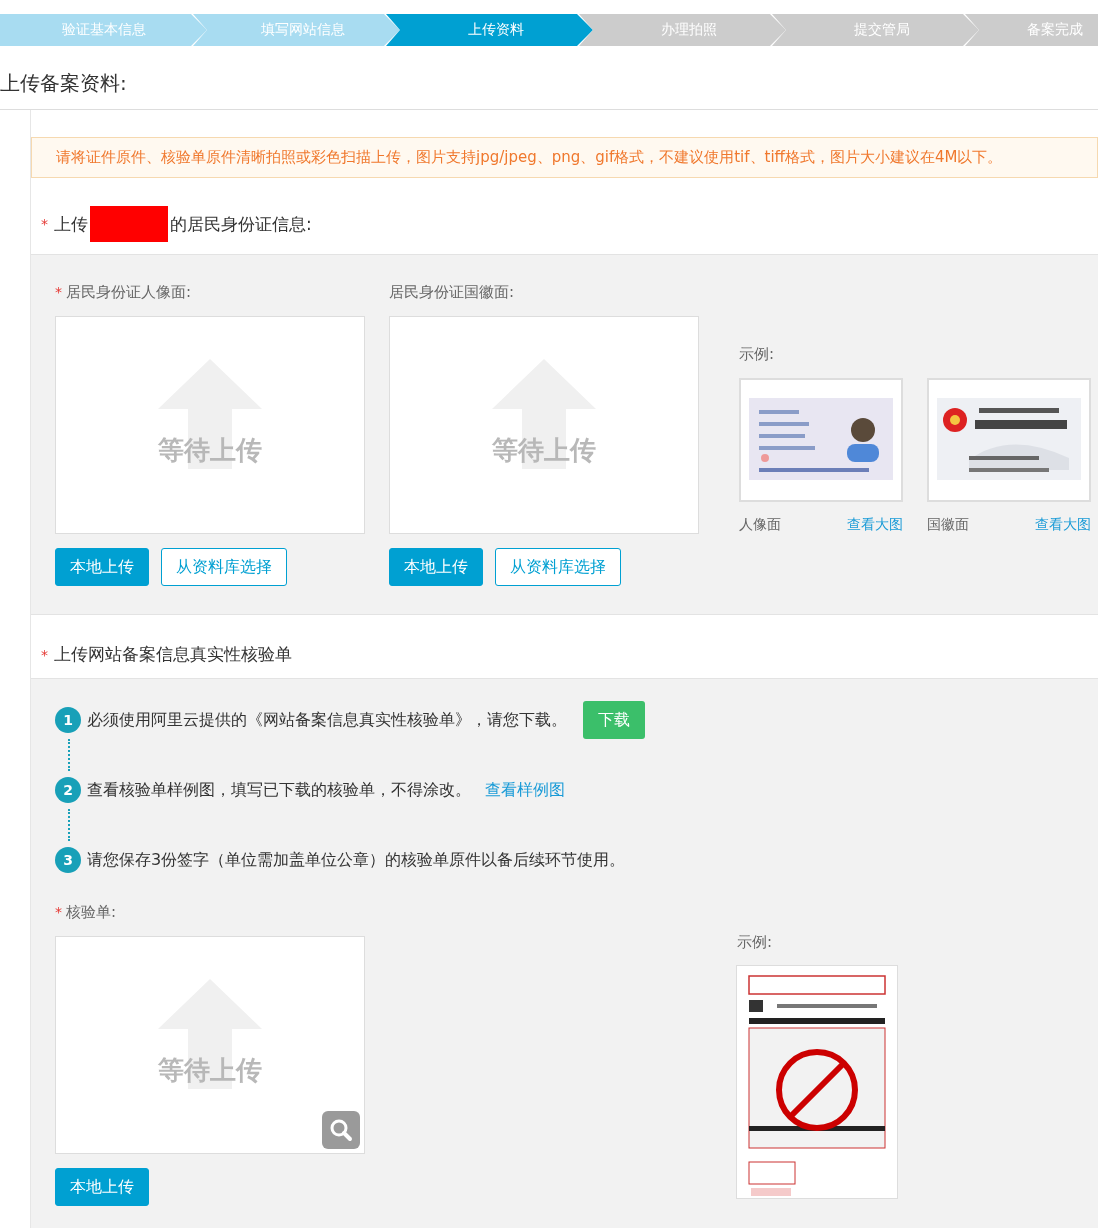 This screenshot has height=1228, width=1098. What do you see at coordinates (525, 790) in the screenshot?
I see `sample-link: 查看样例图` at bounding box center [525, 790].